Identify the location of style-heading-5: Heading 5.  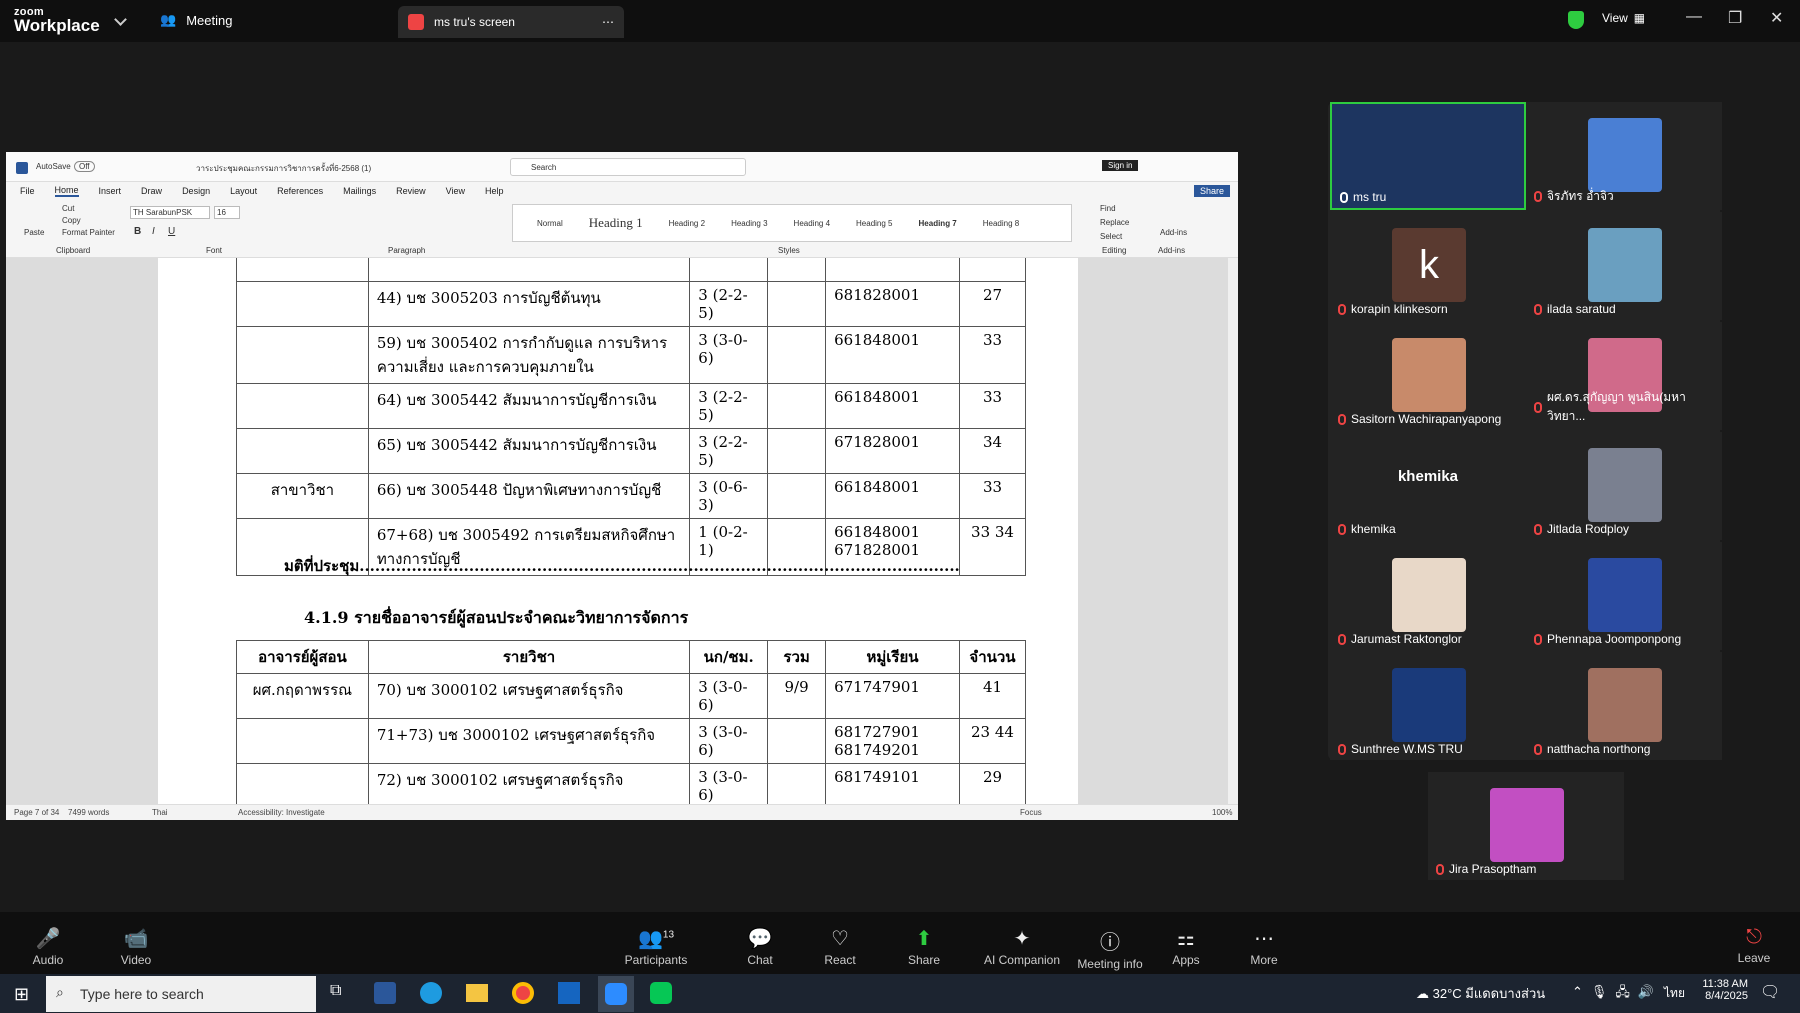
(874, 223).